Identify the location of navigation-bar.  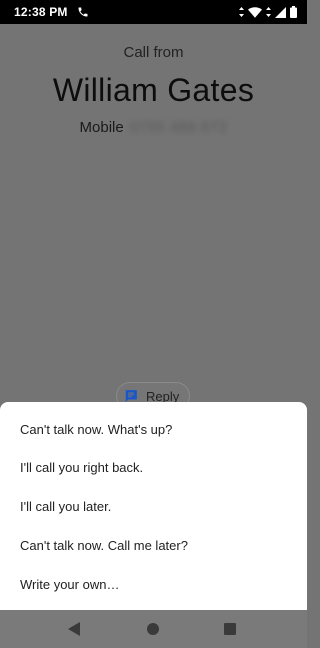
(153, 629).